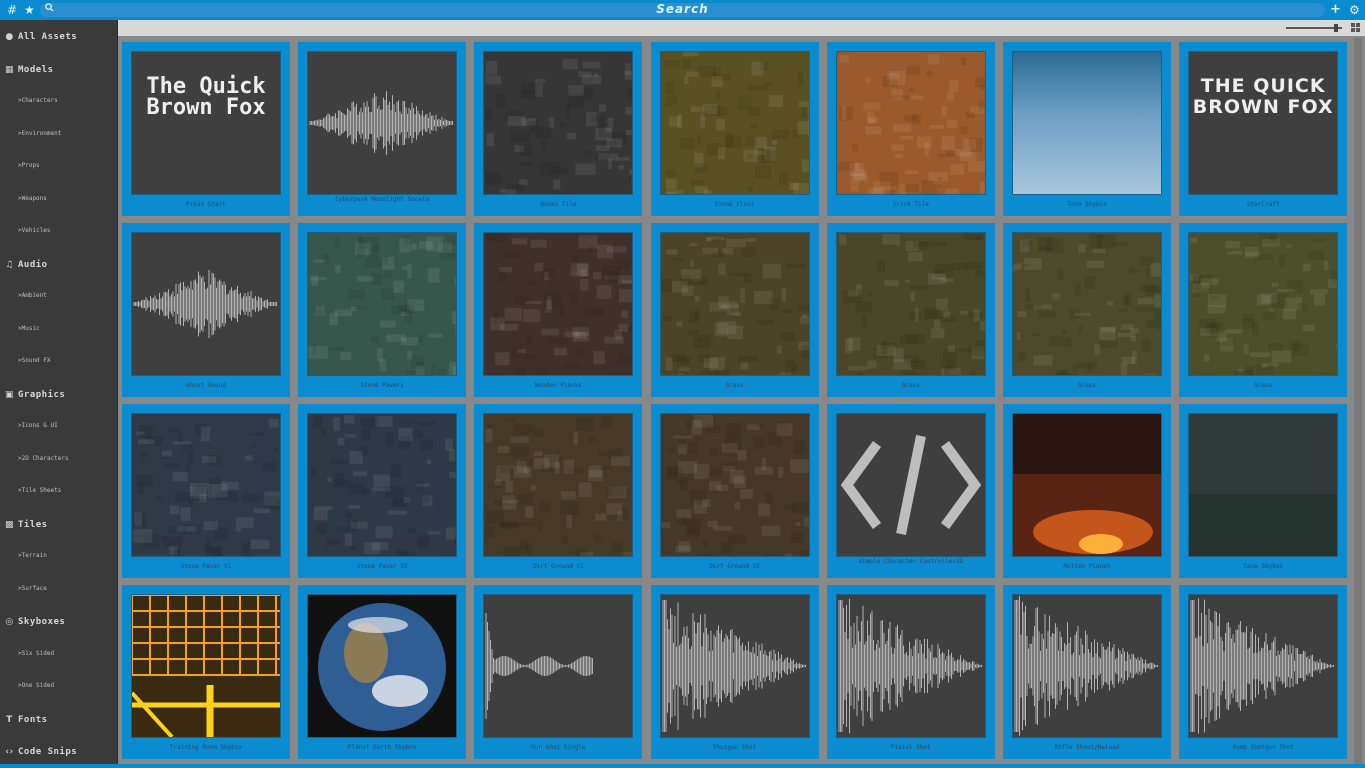 The height and width of the screenshot is (768, 1365). Describe the element at coordinates (558, 129) in the screenshot. I see `asset-card: Bones Tile` at that location.